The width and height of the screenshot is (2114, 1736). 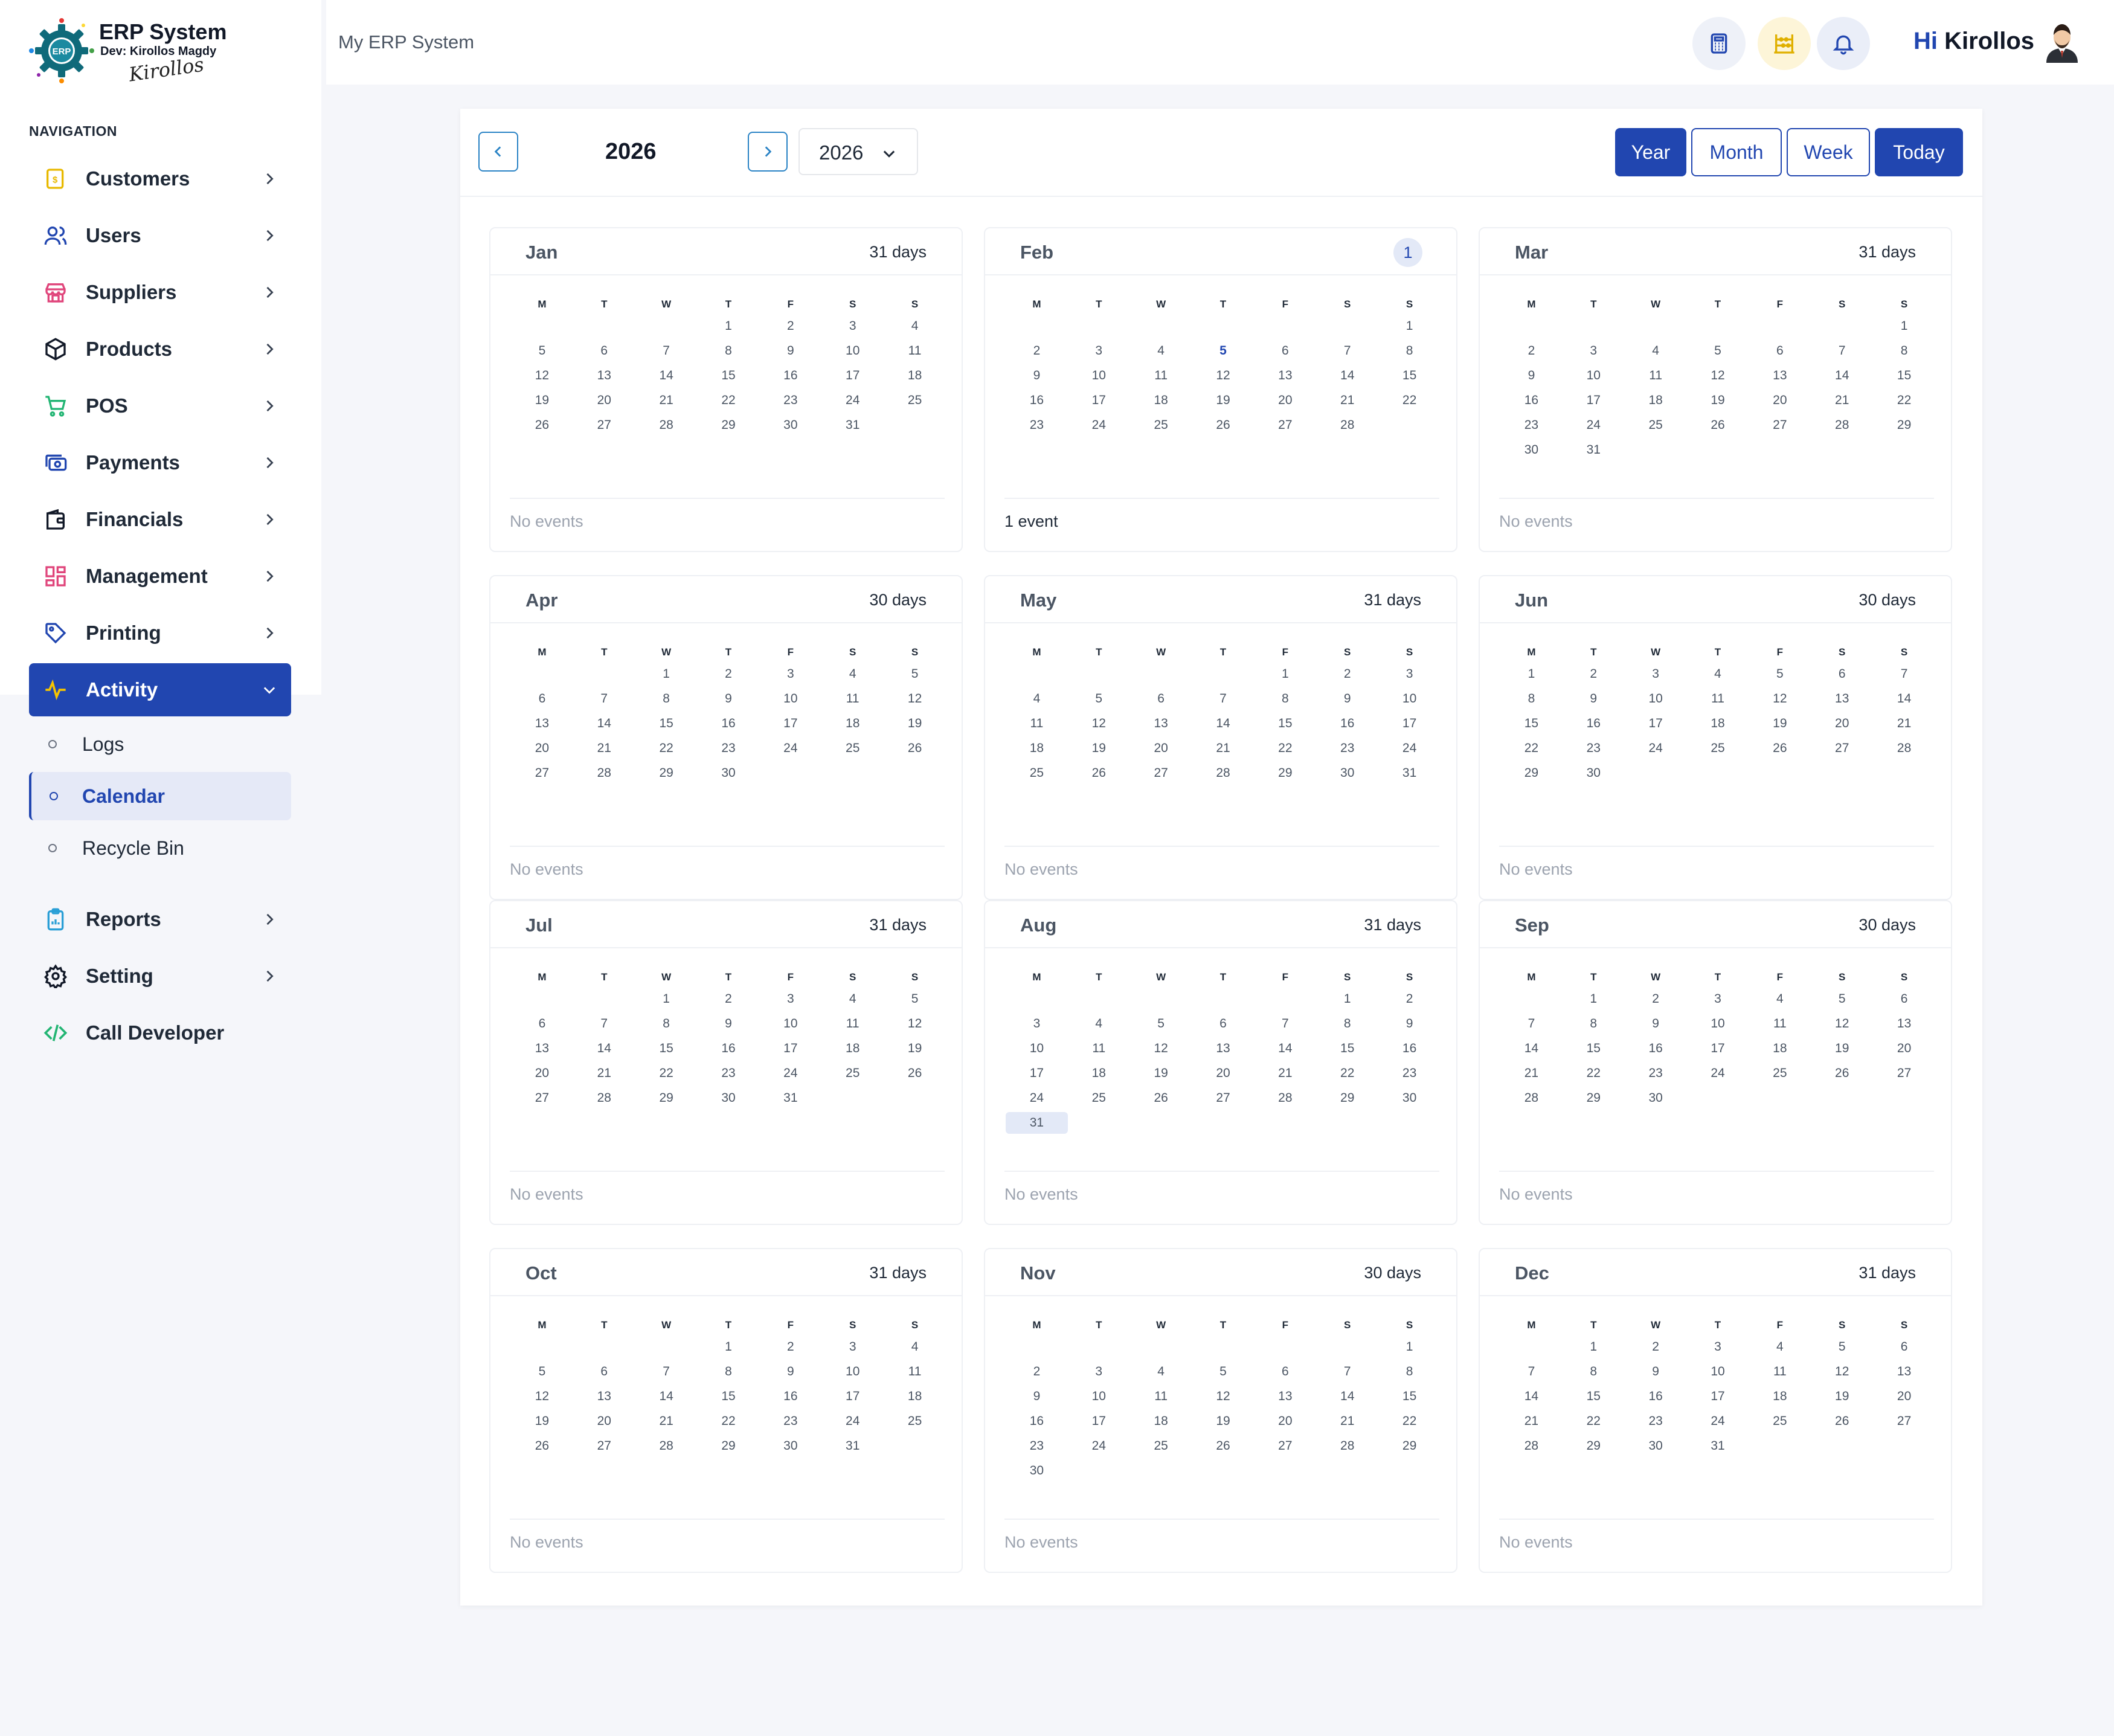 I want to click on day-cell: 19, so click(x=542, y=401).